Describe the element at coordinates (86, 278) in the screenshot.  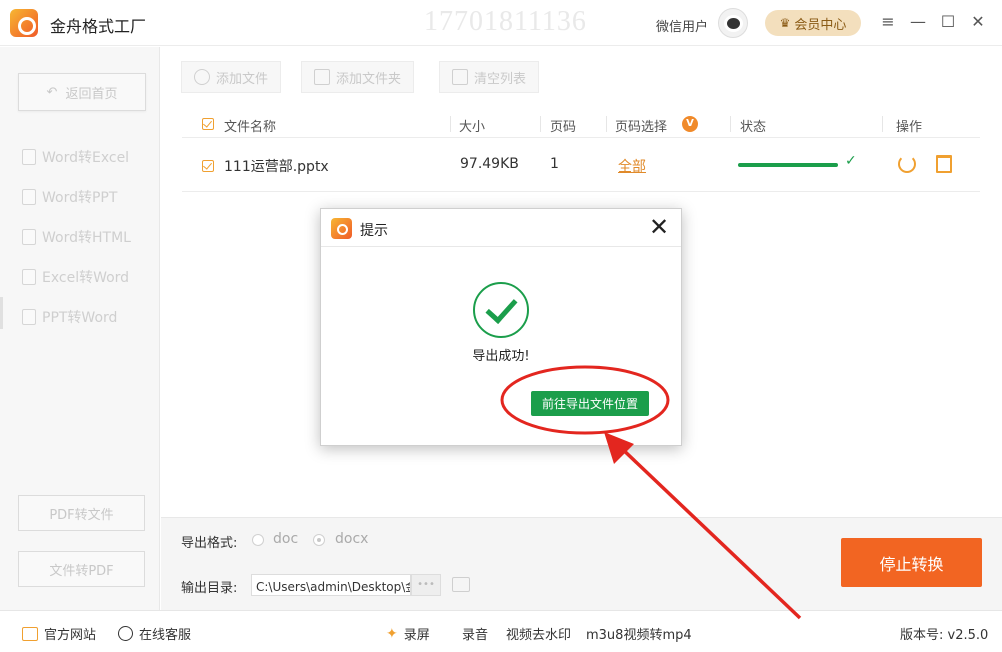
I see `sidebar-item-label: Excel转Word` at that location.